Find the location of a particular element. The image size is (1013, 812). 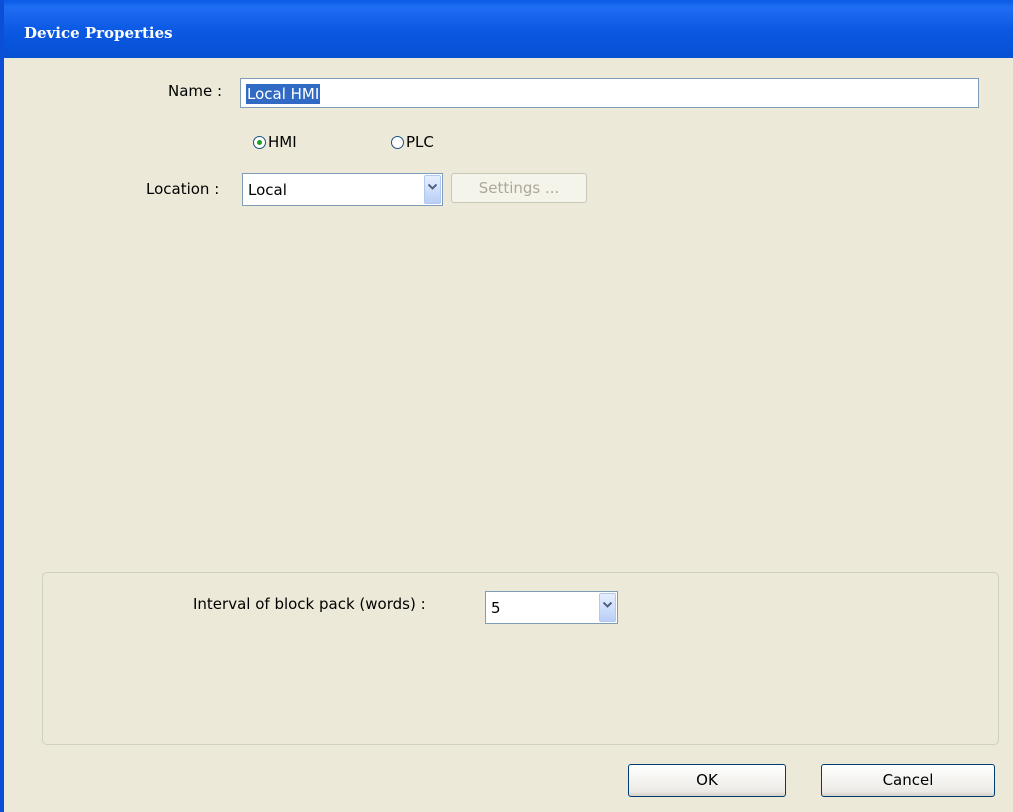

ok-button: OK is located at coordinates (707, 780).